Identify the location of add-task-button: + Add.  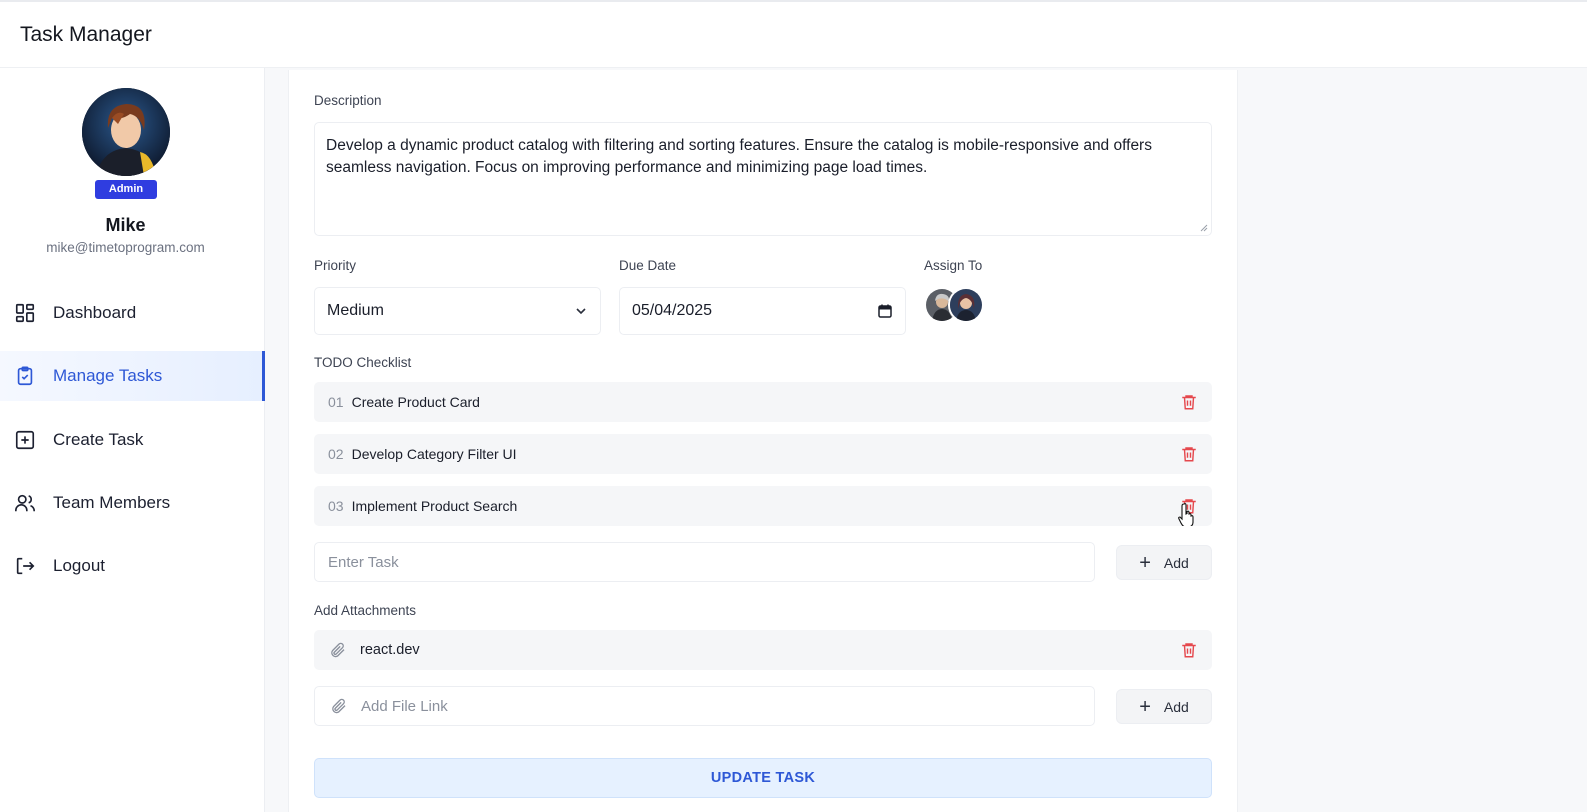
(1164, 562).